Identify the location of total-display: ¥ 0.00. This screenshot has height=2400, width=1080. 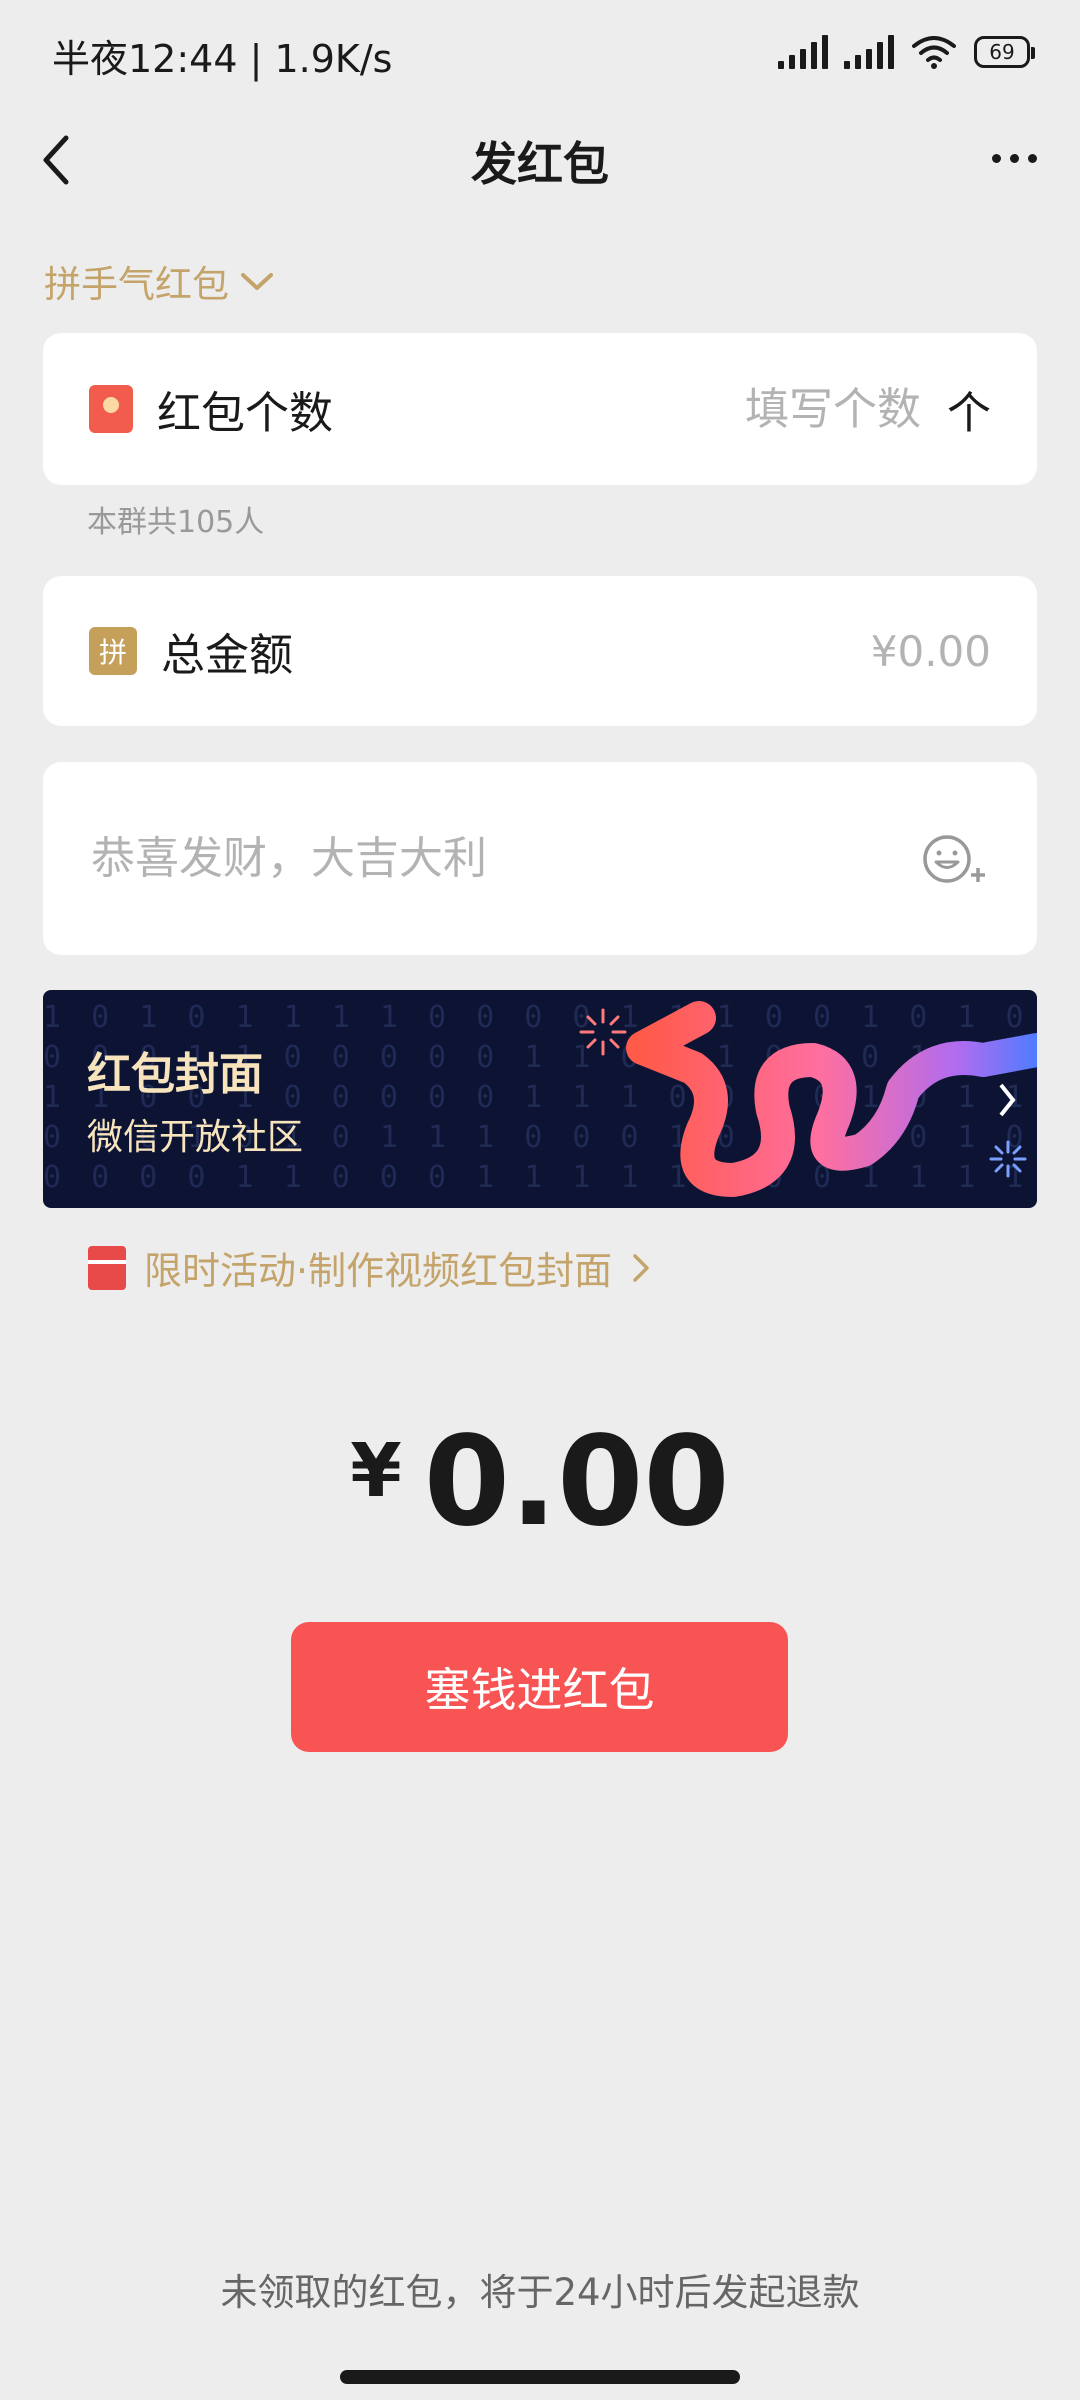
(540, 1482).